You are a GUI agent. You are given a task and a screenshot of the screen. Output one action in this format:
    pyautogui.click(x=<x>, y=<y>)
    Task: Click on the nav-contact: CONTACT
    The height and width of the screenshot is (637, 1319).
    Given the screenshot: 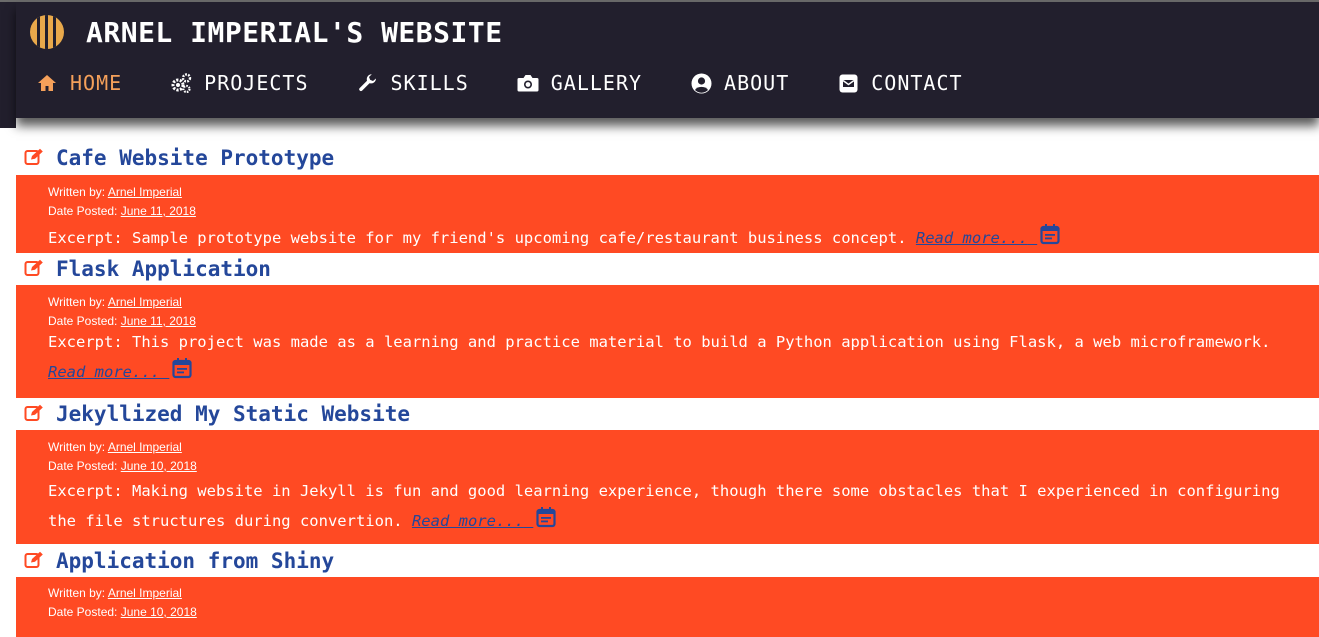 What is the action you would take?
    pyautogui.click(x=899, y=83)
    